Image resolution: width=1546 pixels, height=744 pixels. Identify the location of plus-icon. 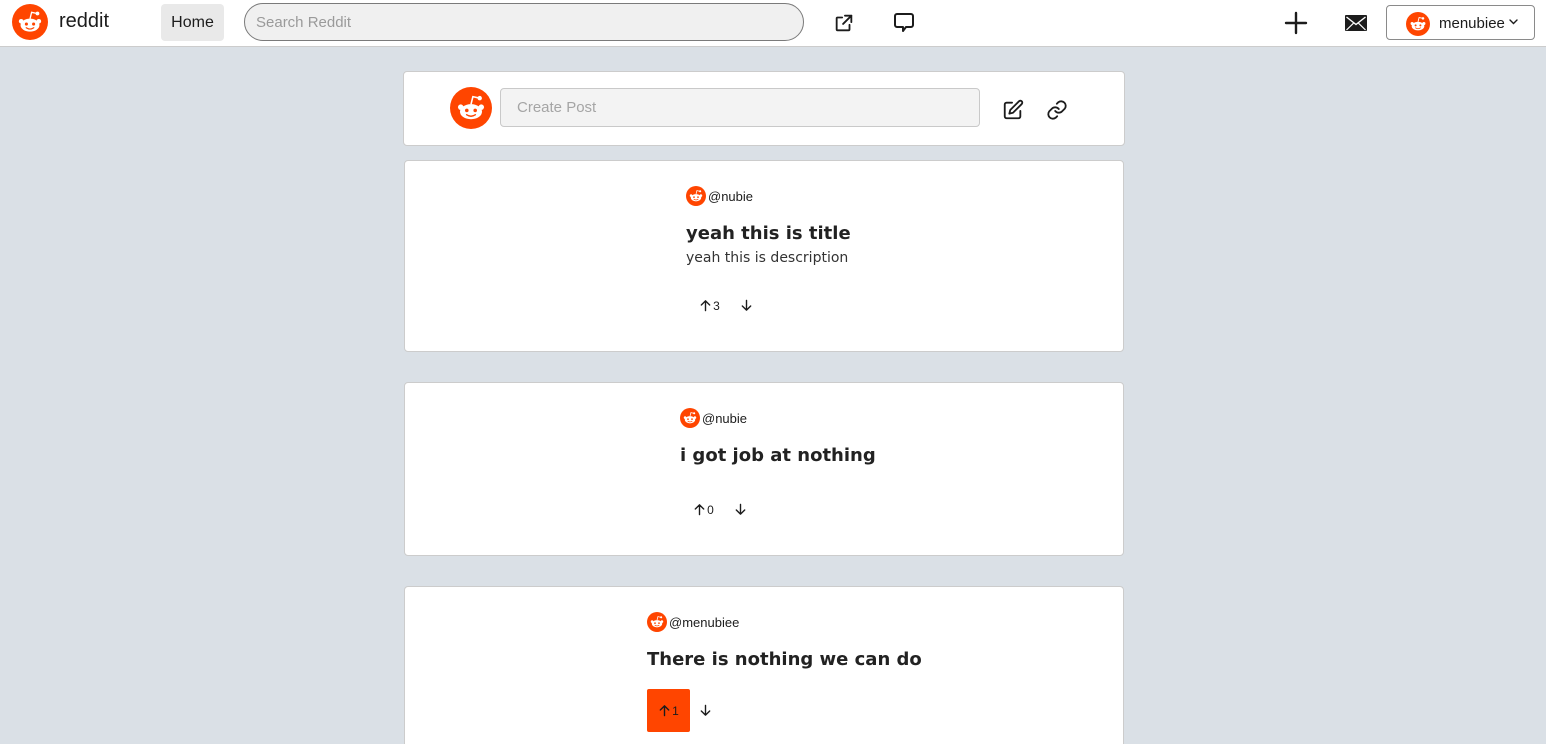
(1296, 23).